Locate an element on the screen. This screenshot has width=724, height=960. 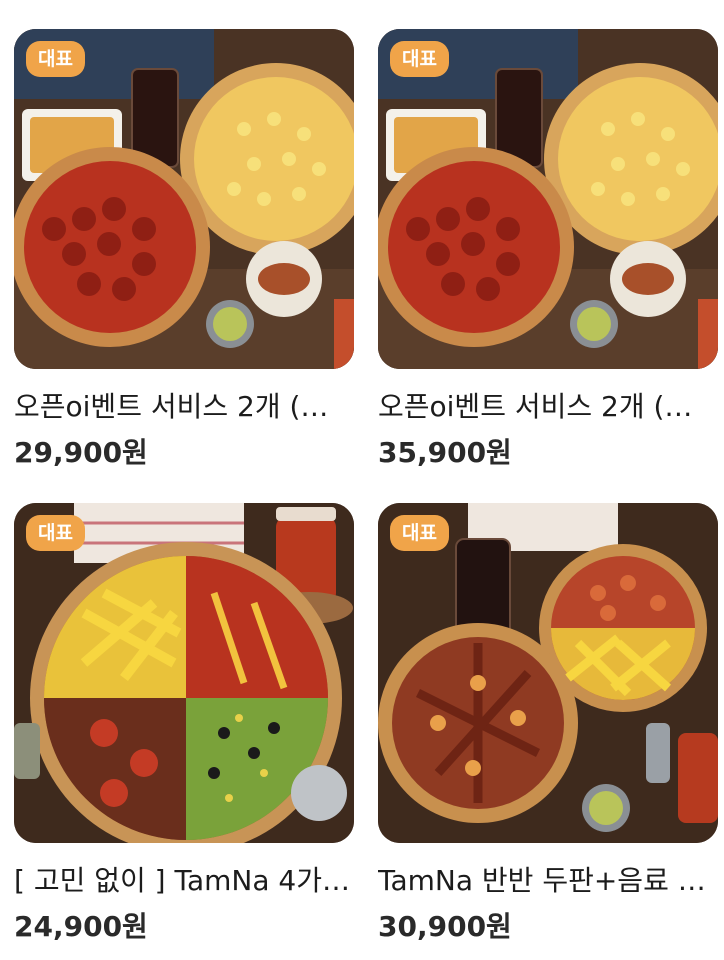
product-price: 29,900원 is located at coordinates (81, 452).